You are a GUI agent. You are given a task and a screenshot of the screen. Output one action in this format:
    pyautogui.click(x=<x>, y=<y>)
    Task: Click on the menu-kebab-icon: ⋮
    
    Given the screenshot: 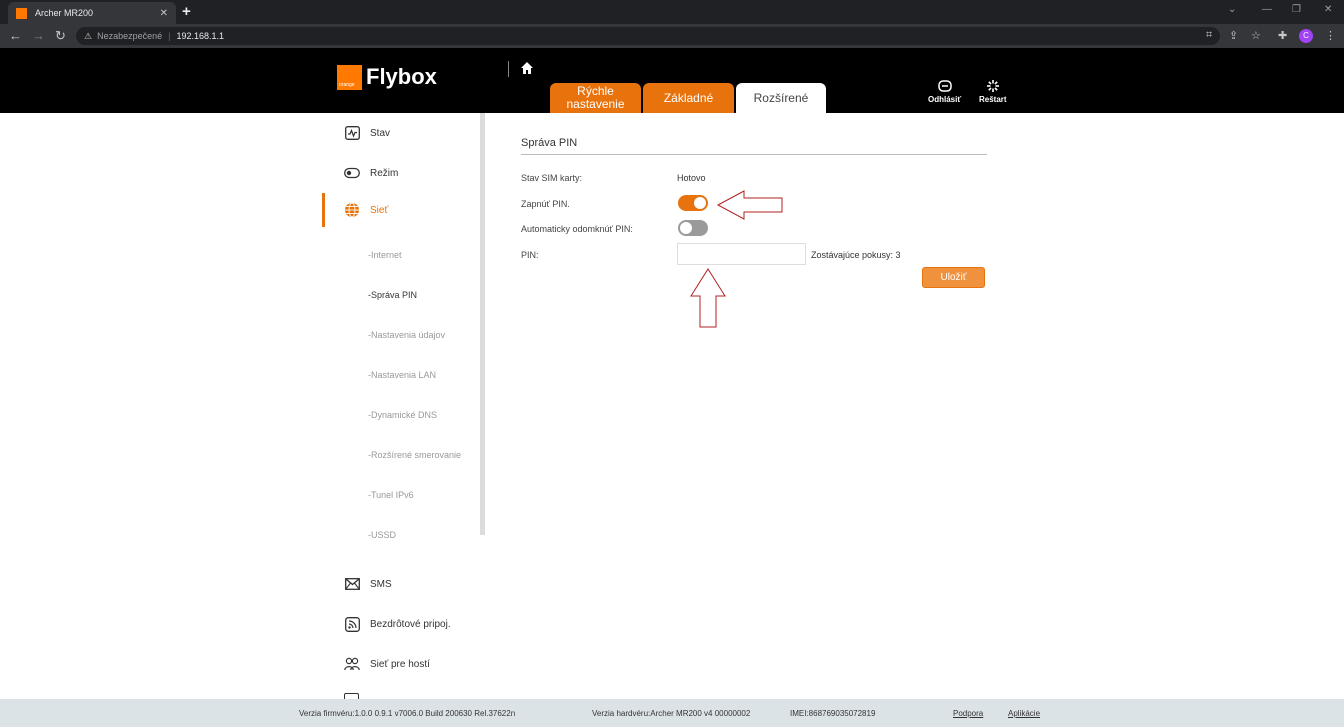 What is the action you would take?
    pyautogui.click(x=1330, y=35)
    